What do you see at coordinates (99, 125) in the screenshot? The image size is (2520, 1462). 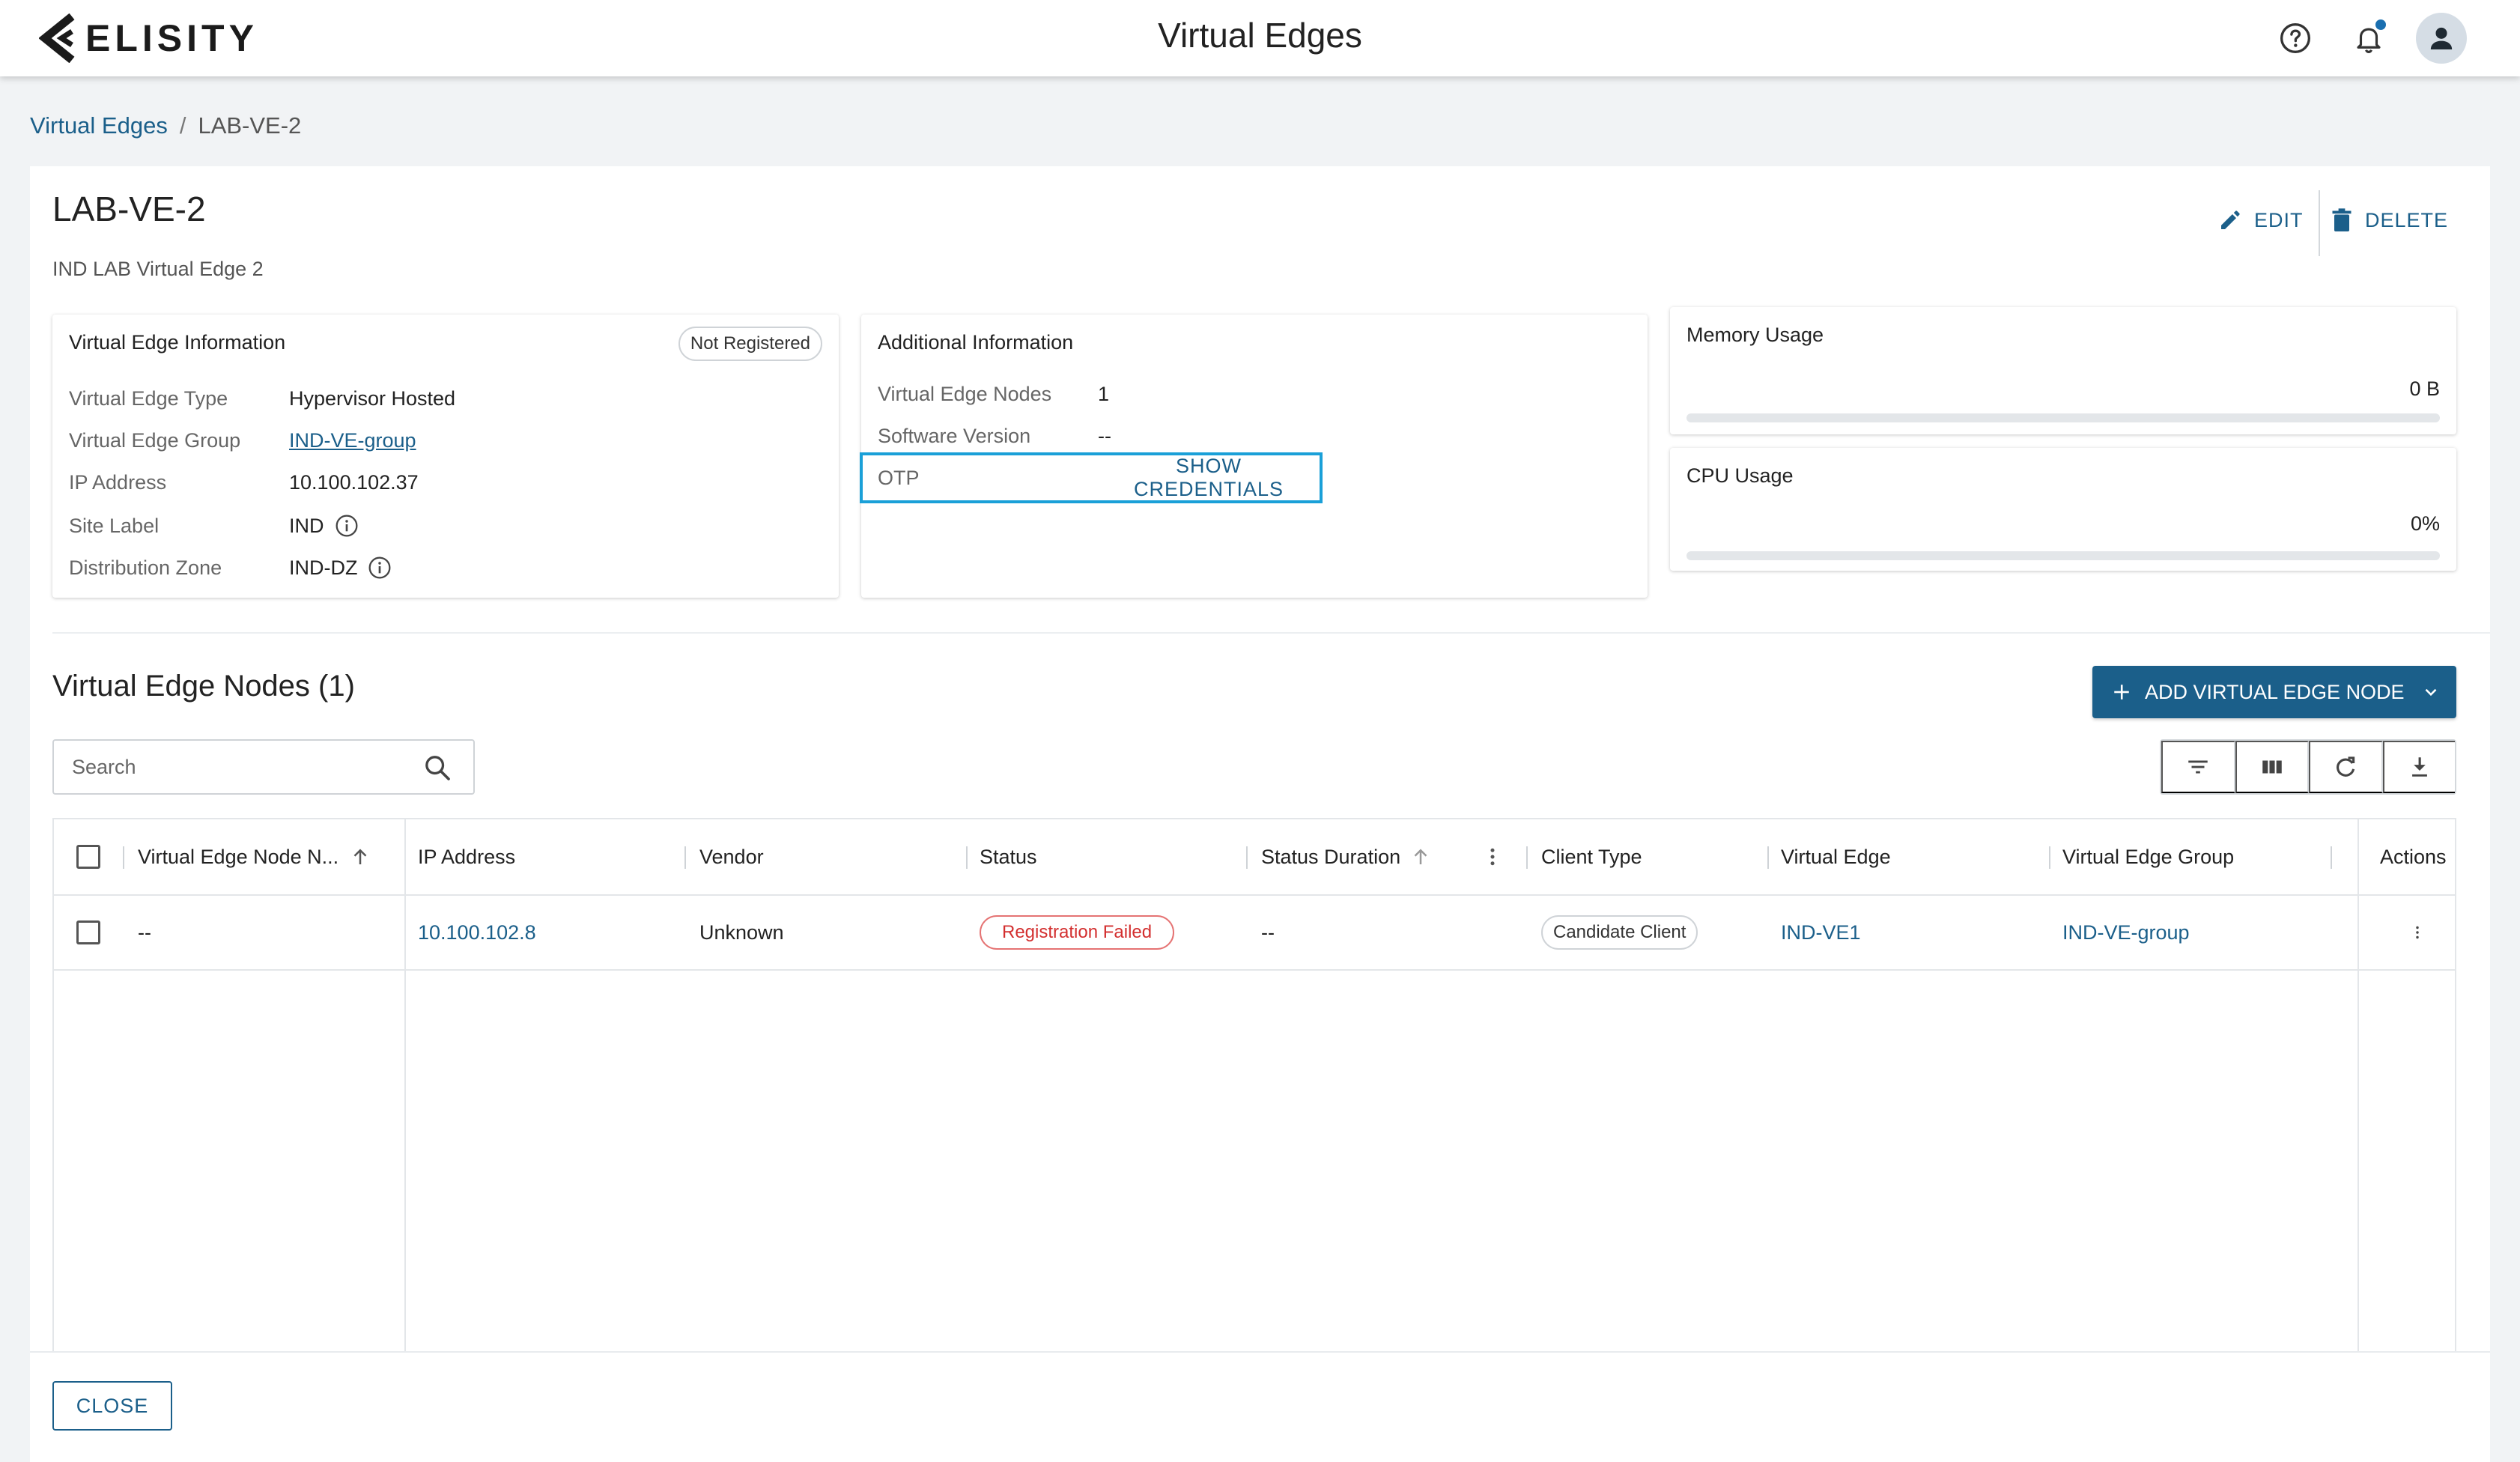 I see `breadcrumb-virtual-edges: Virtual Edges` at bounding box center [99, 125].